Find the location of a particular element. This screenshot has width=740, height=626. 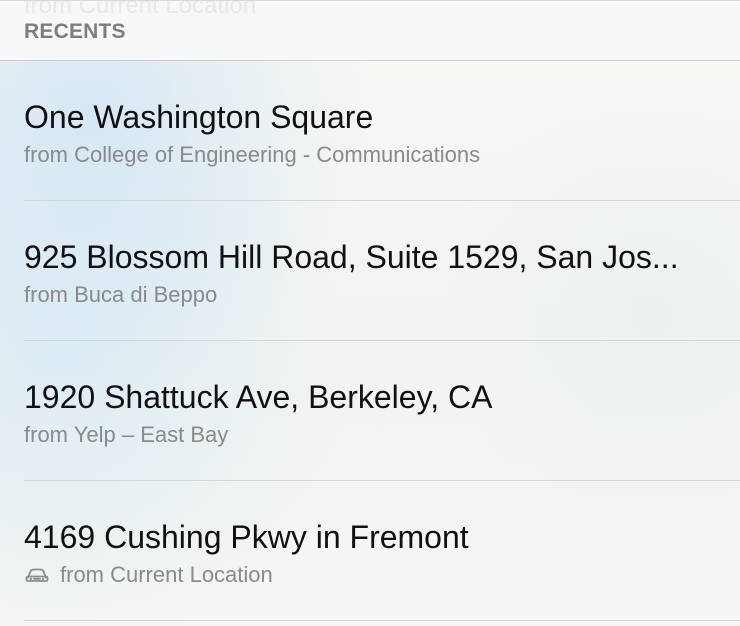

recent-item-subtitle-row: from Yelp – East Bay is located at coordinates (126, 435).